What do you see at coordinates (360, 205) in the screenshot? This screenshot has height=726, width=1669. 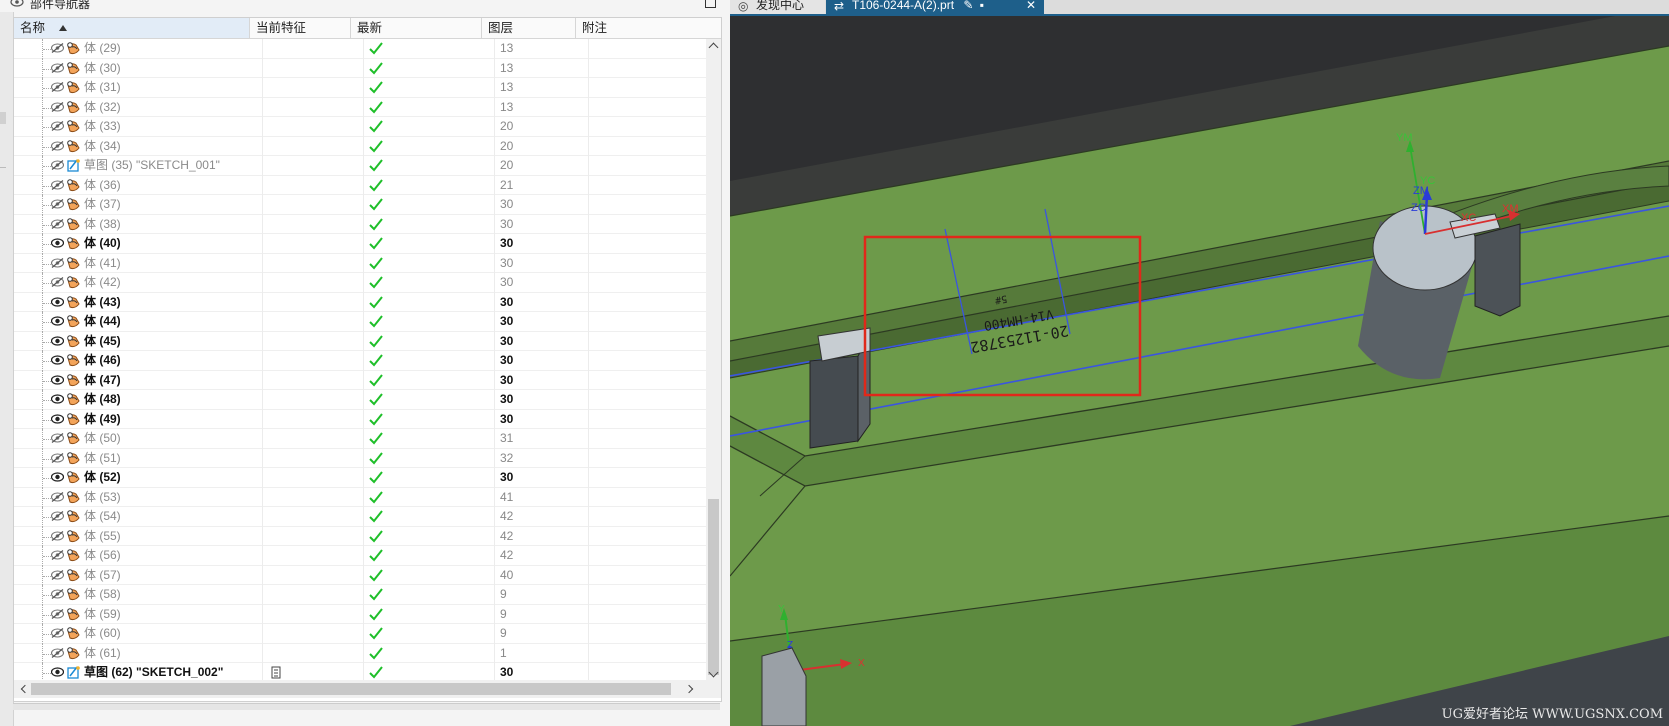 I see `table-row: 体 (37) 30` at bounding box center [360, 205].